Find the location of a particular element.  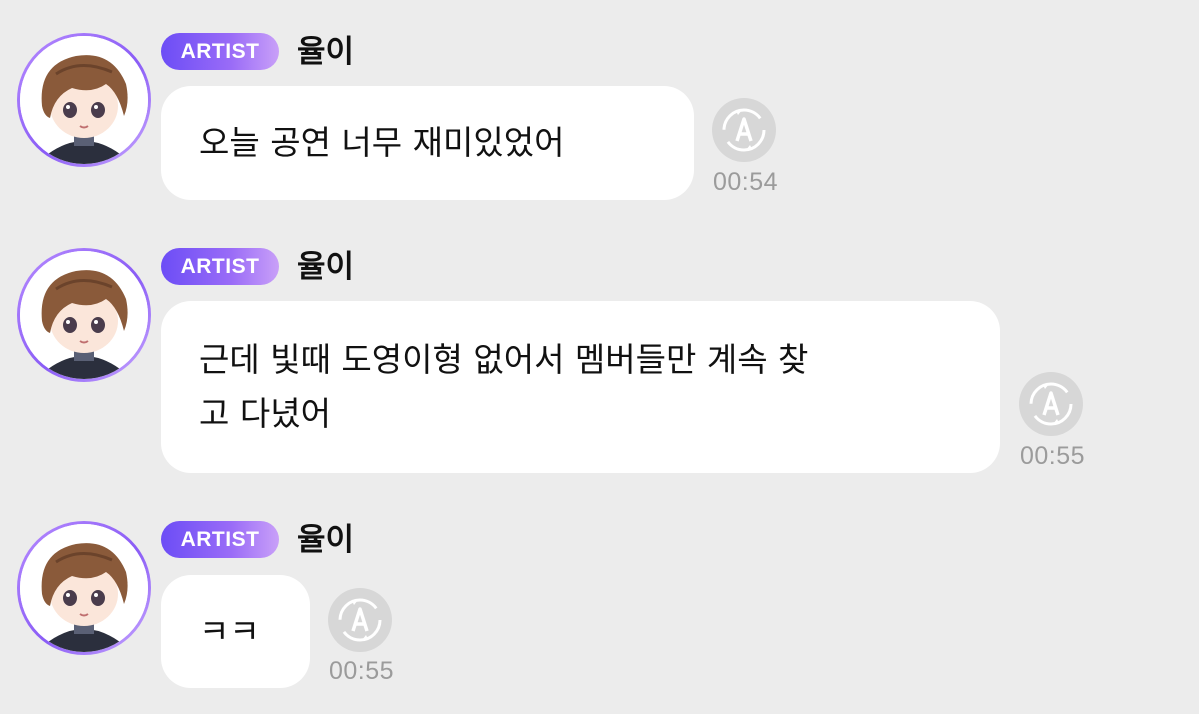

timestamp: 00:54 is located at coordinates (746, 182).